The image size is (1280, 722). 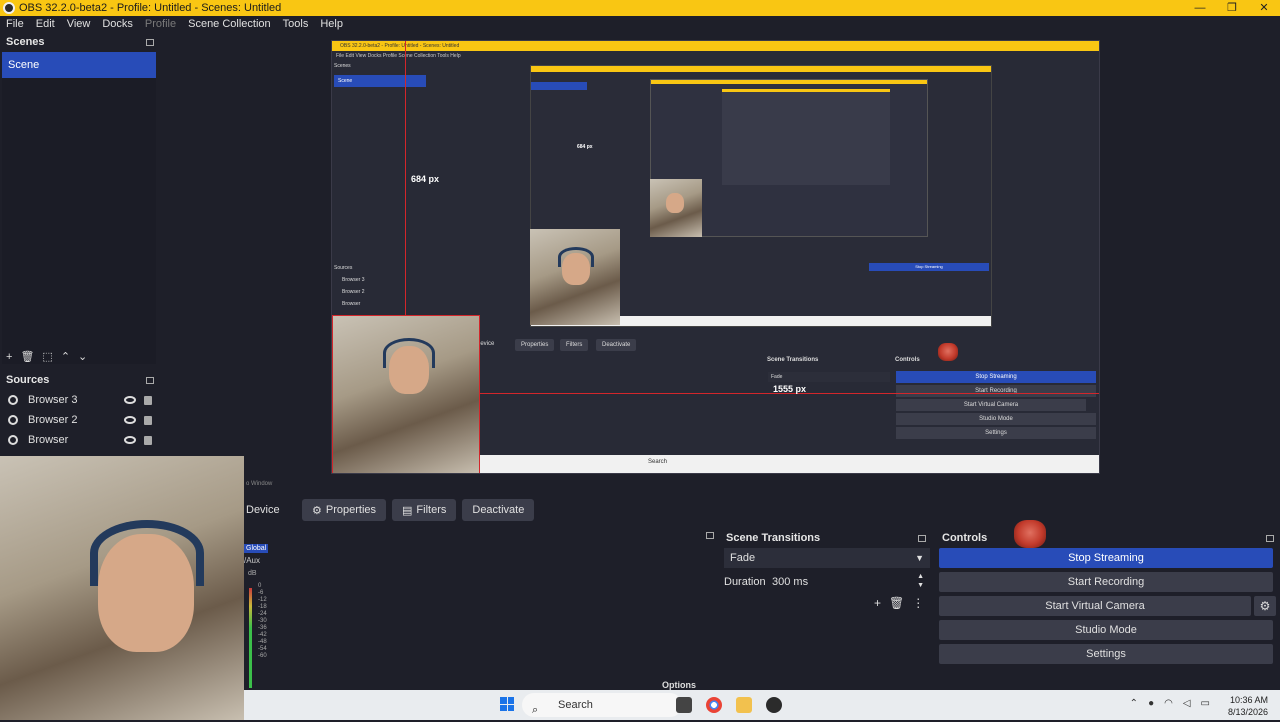 I want to click on move-up-icon: ⌃, so click(x=65, y=356).